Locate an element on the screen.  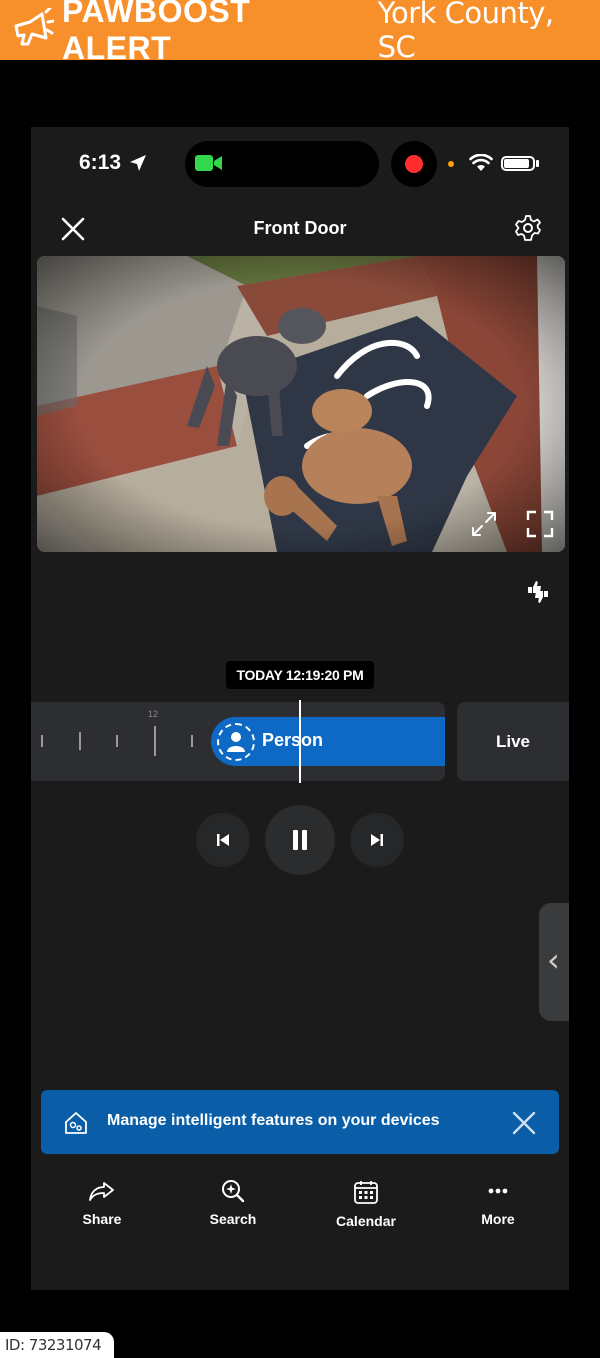
camera-header: Front Door is located at coordinates (300, 229).